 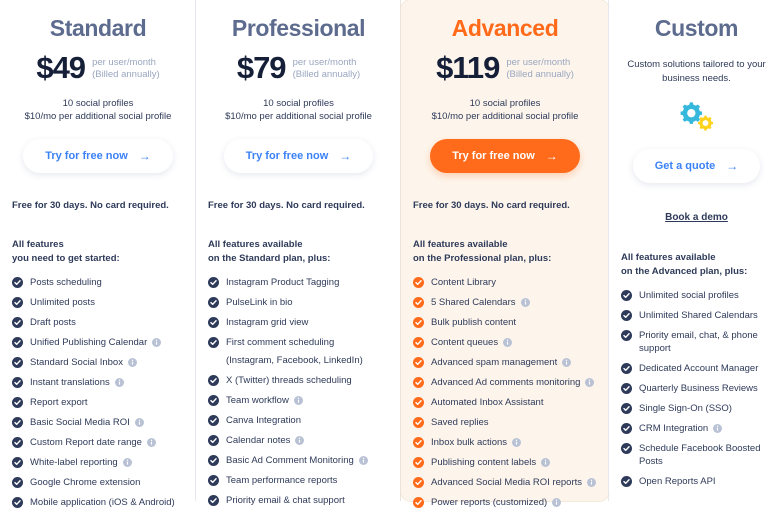 What do you see at coordinates (38, 244) in the screenshot?
I see `features-heading-line1: All features` at bounding box center [38, 244].